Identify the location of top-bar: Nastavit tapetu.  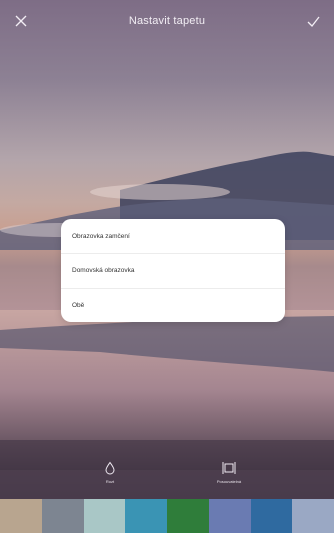
(167, 21).